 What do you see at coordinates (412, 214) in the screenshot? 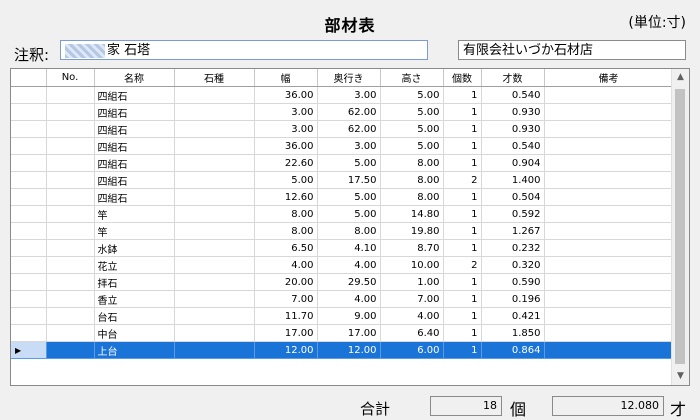
I see `cell-height: 14.80` at bounding box center [412, 214].